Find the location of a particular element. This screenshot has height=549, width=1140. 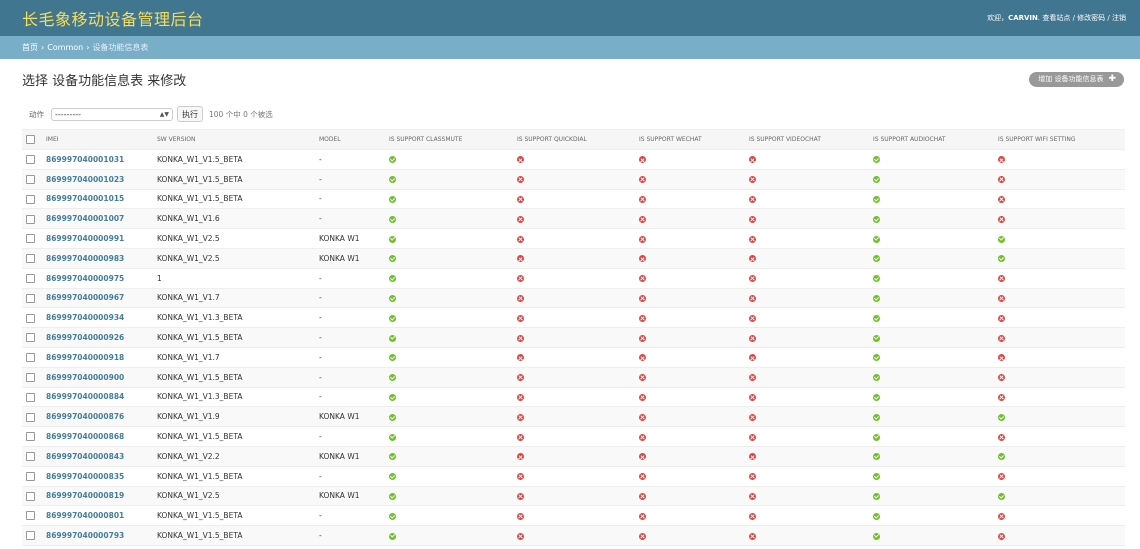

column-header-model: MODEL is located at coordinates (350, 139).